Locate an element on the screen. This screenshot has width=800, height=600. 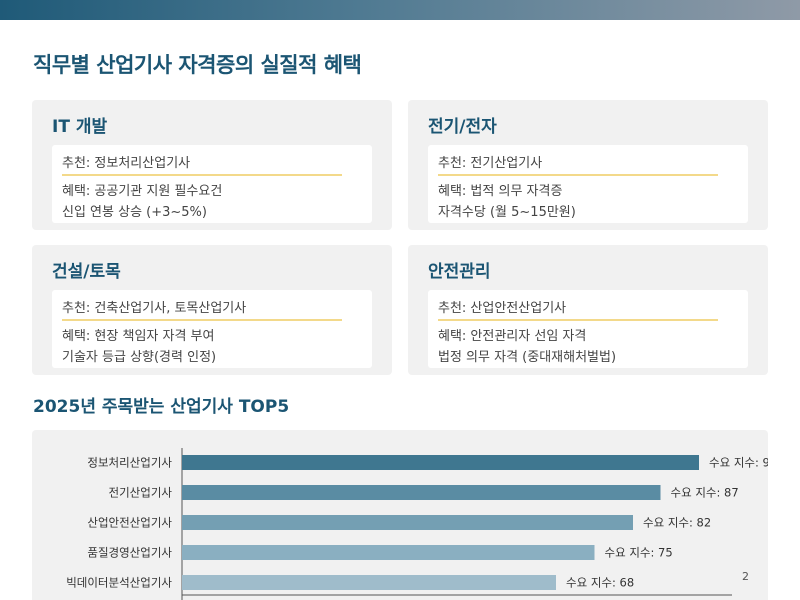
card-content: 추천: 전기산업기사 혜택: 법적 의무 자격증 자격수당 (월 5~15만원) is located at coordinates (588, 184).